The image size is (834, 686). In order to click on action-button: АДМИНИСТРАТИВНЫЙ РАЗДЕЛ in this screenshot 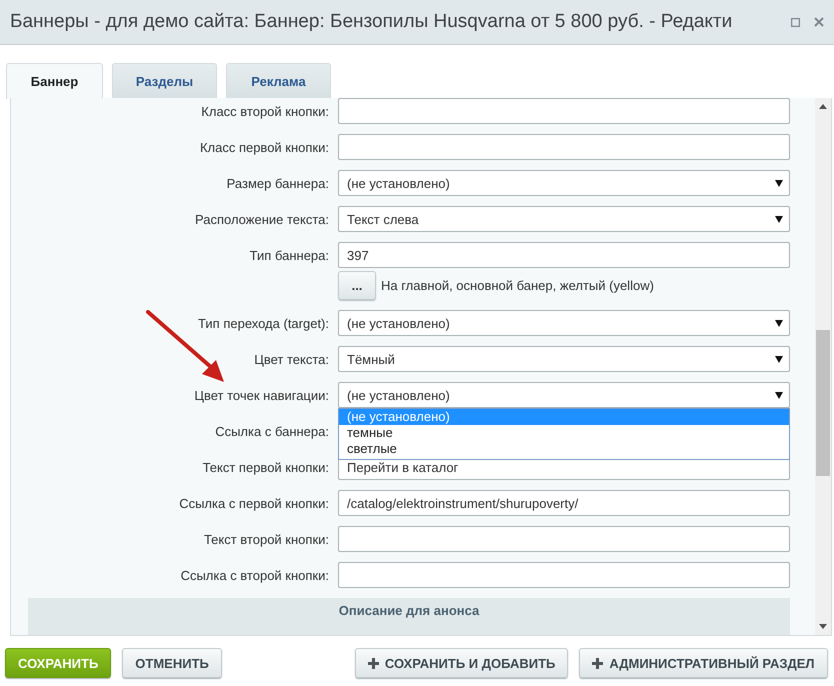, I will do `click(703, 663)`.